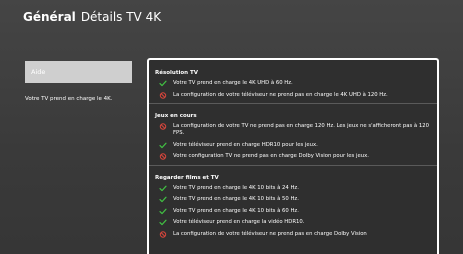 This screenshot has height=254, width=463. What do you see at coordinates (187, 177) in the screenshot?
I see `section-title: Regarder films et TV` at bounding box center [187, 177].